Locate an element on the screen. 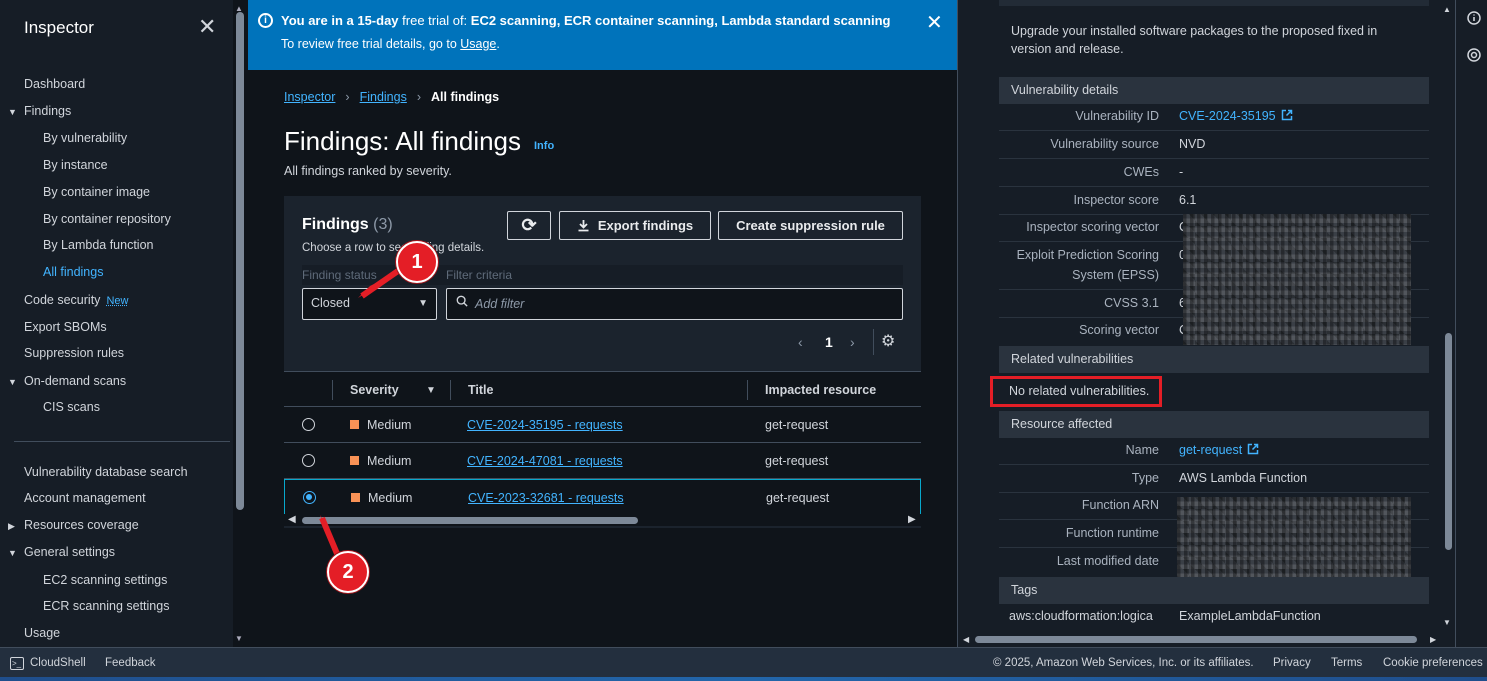 The image size is (1487, 681). resource-name-label: Name is located at coordinates (1142, 450).